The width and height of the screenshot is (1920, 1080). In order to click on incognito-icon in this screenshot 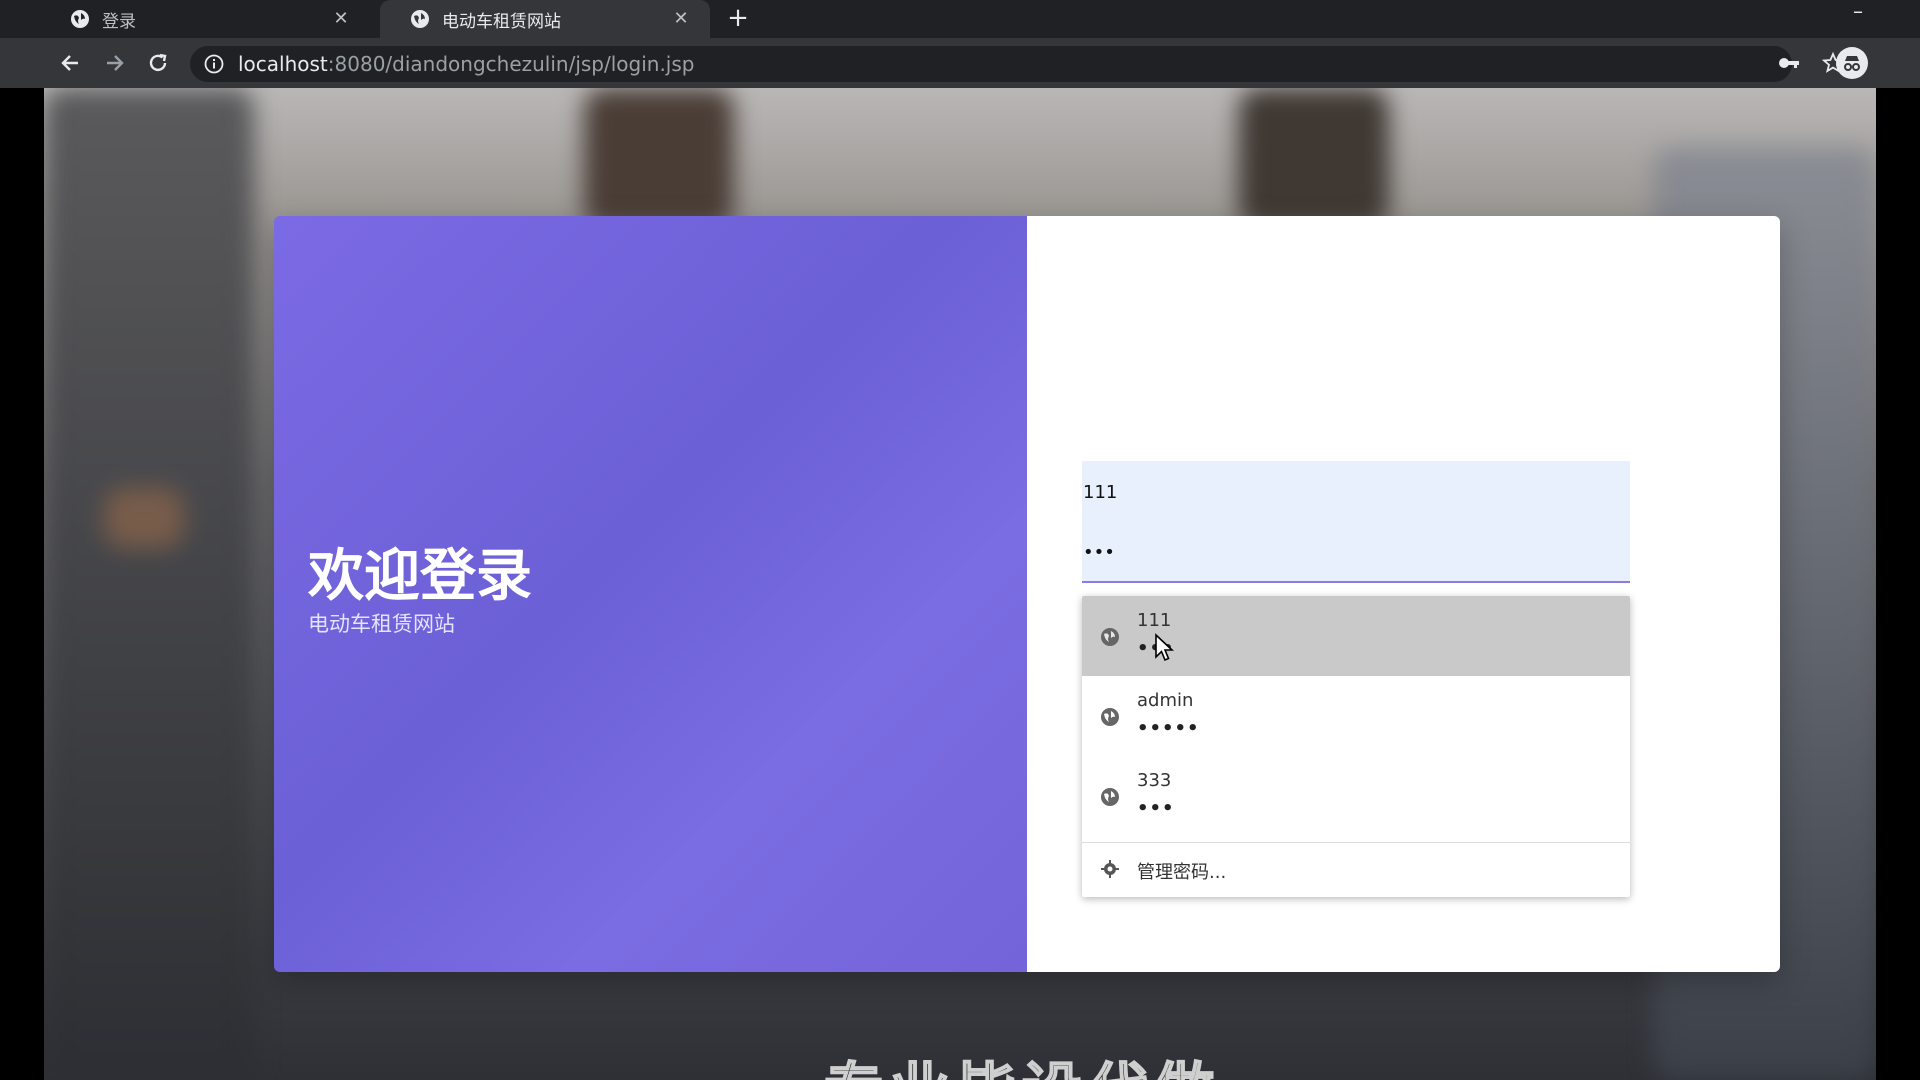, I will do `click(1852, 63)`.